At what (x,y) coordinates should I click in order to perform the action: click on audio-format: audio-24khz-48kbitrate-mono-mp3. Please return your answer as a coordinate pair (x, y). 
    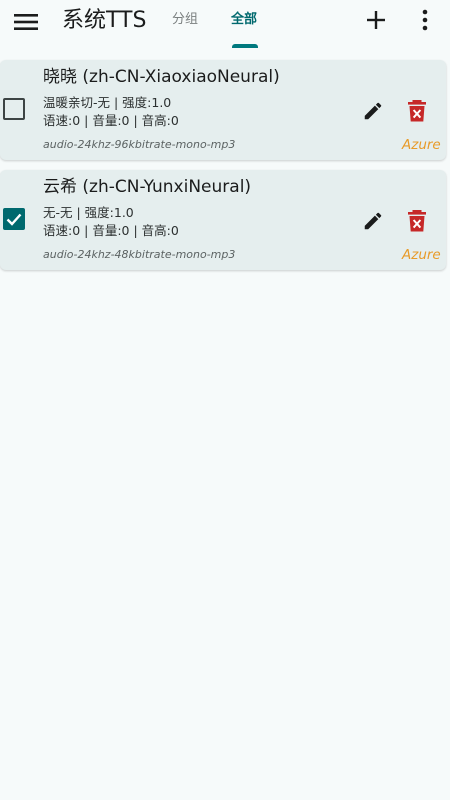
    Looking at the image, I should click on (139, 254).